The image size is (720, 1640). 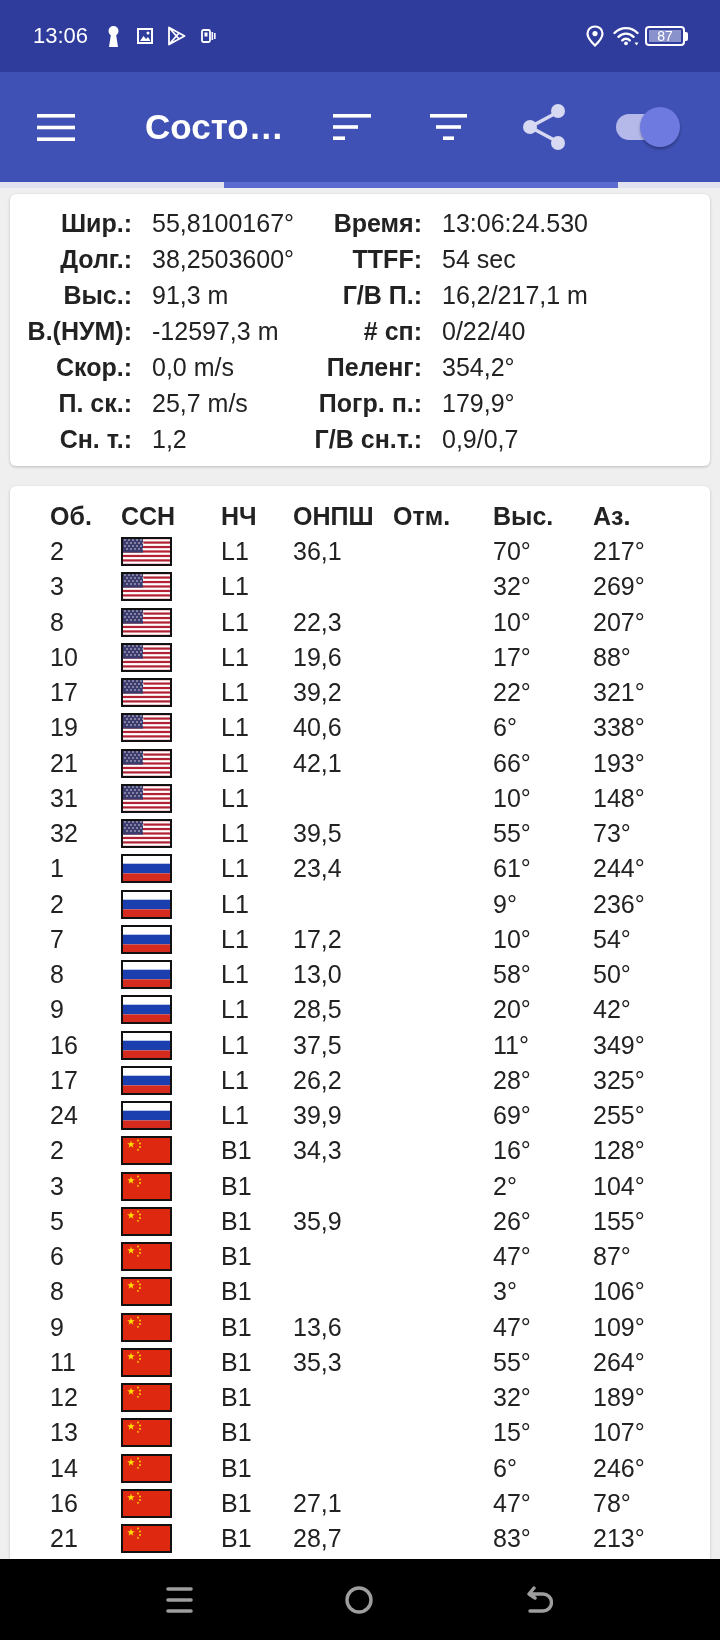 I want to click on field-value: 0,9/0,7, so click(x=480, y=439).